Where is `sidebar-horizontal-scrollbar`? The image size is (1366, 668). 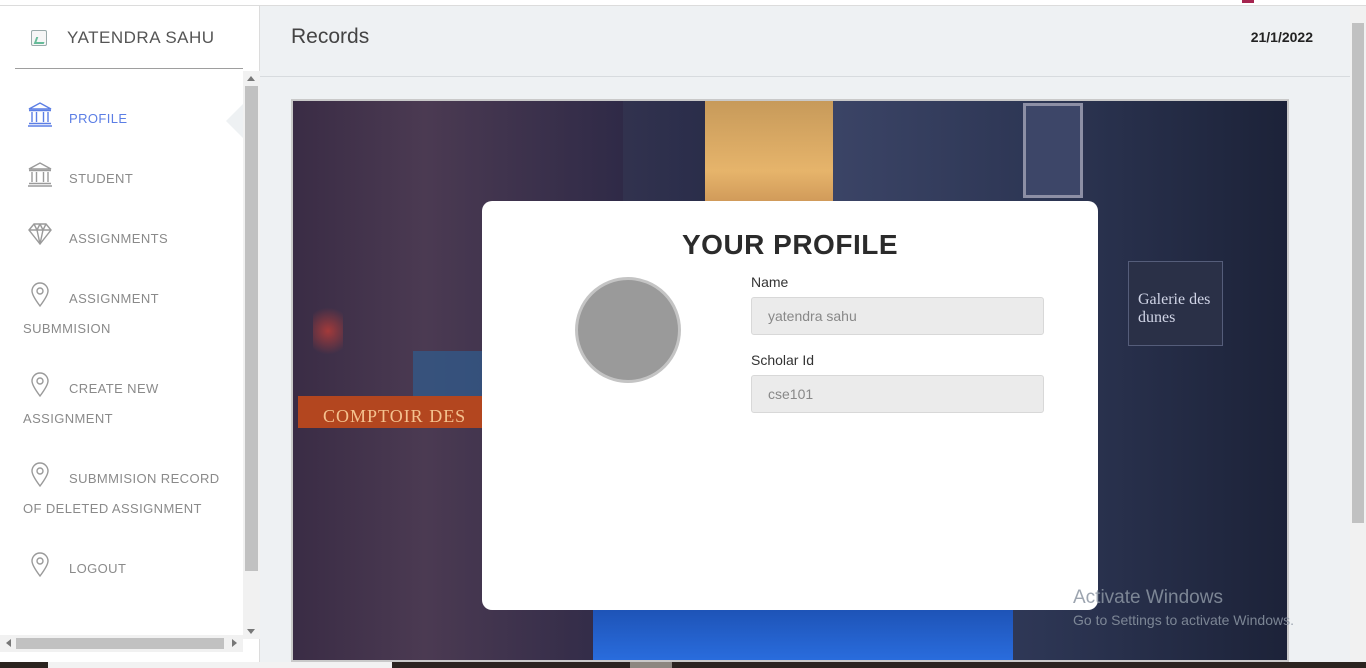
sidebar-horizontal-scrollbar is located at coordinates (121, 643).